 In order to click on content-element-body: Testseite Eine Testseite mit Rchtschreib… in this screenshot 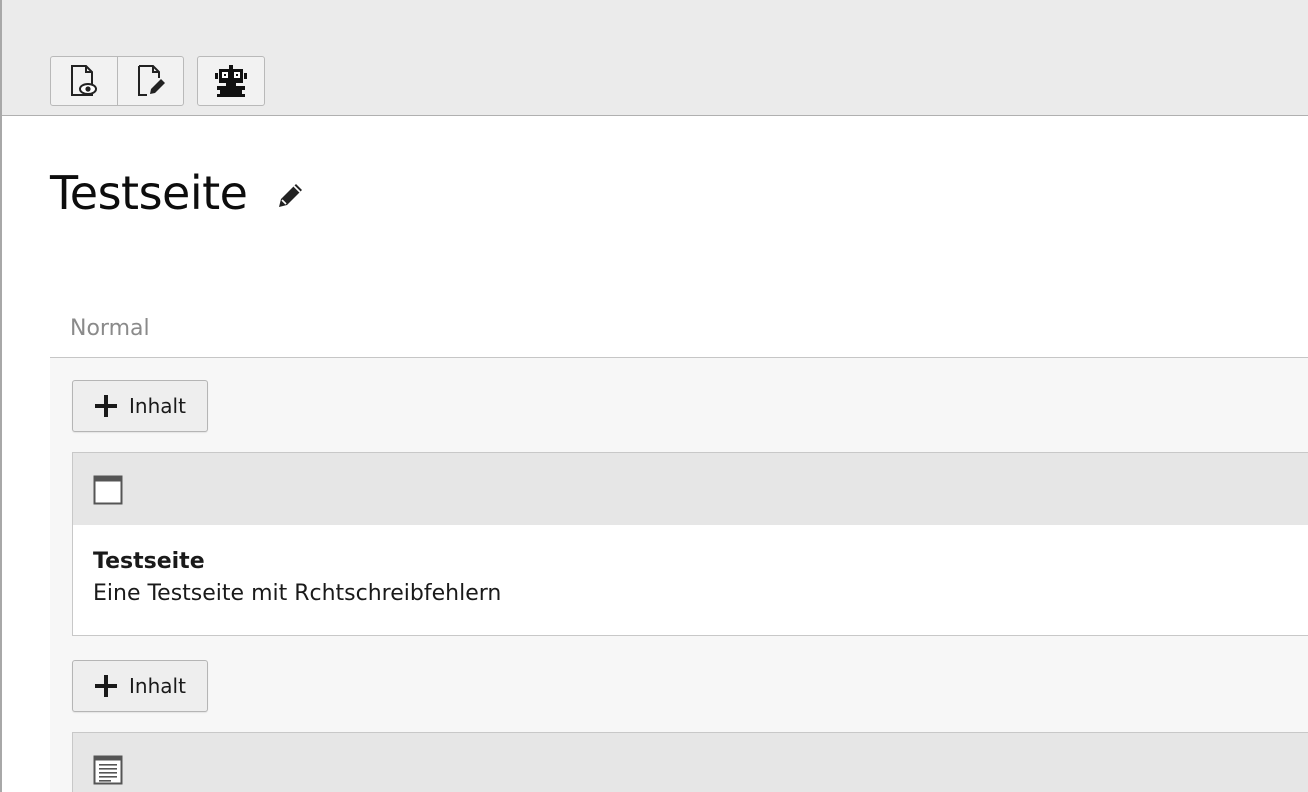, I will do `click(690, 580)`.